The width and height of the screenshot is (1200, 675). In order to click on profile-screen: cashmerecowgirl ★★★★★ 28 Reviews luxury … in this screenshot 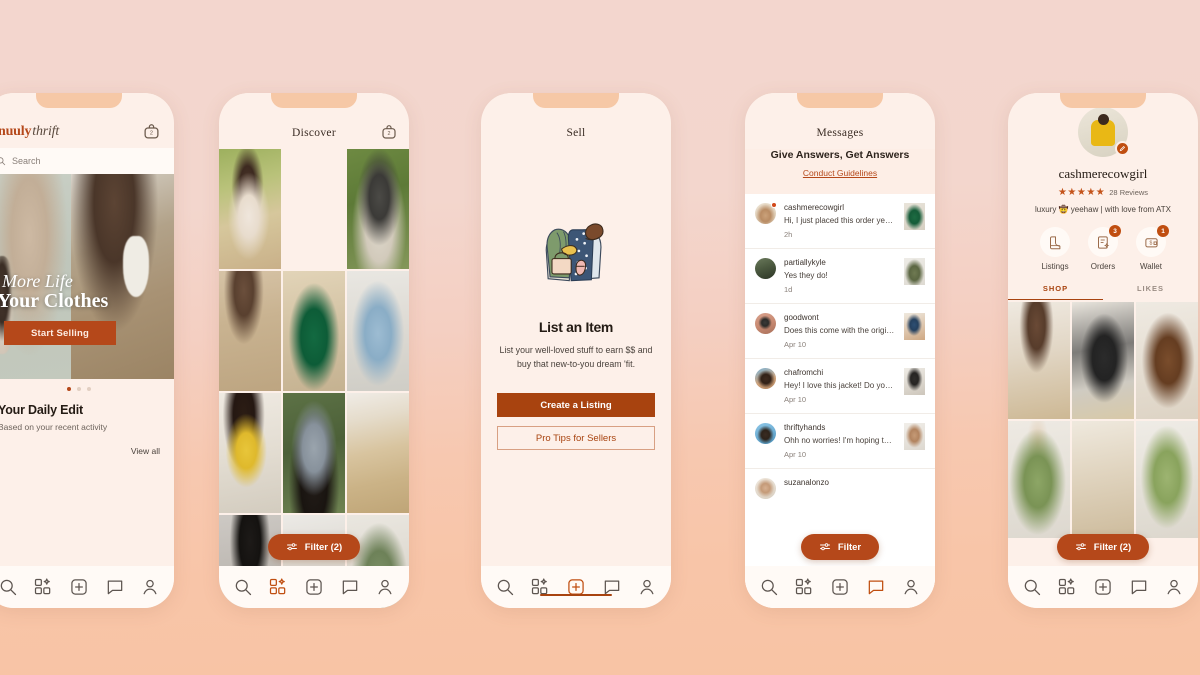, I will do `click(1103, 350)`.